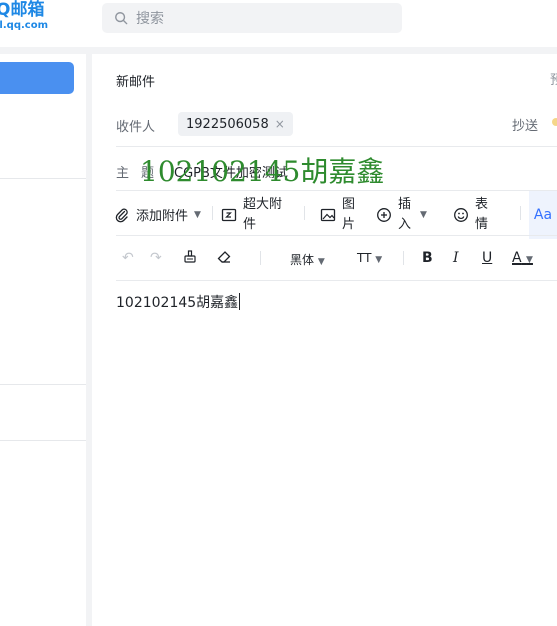 This screenshot has width=557, height=626. What do you see at coordinates (156, 258) in the screenshot?
I see `redo-icon: ↷` at bounding box center [156, 258].